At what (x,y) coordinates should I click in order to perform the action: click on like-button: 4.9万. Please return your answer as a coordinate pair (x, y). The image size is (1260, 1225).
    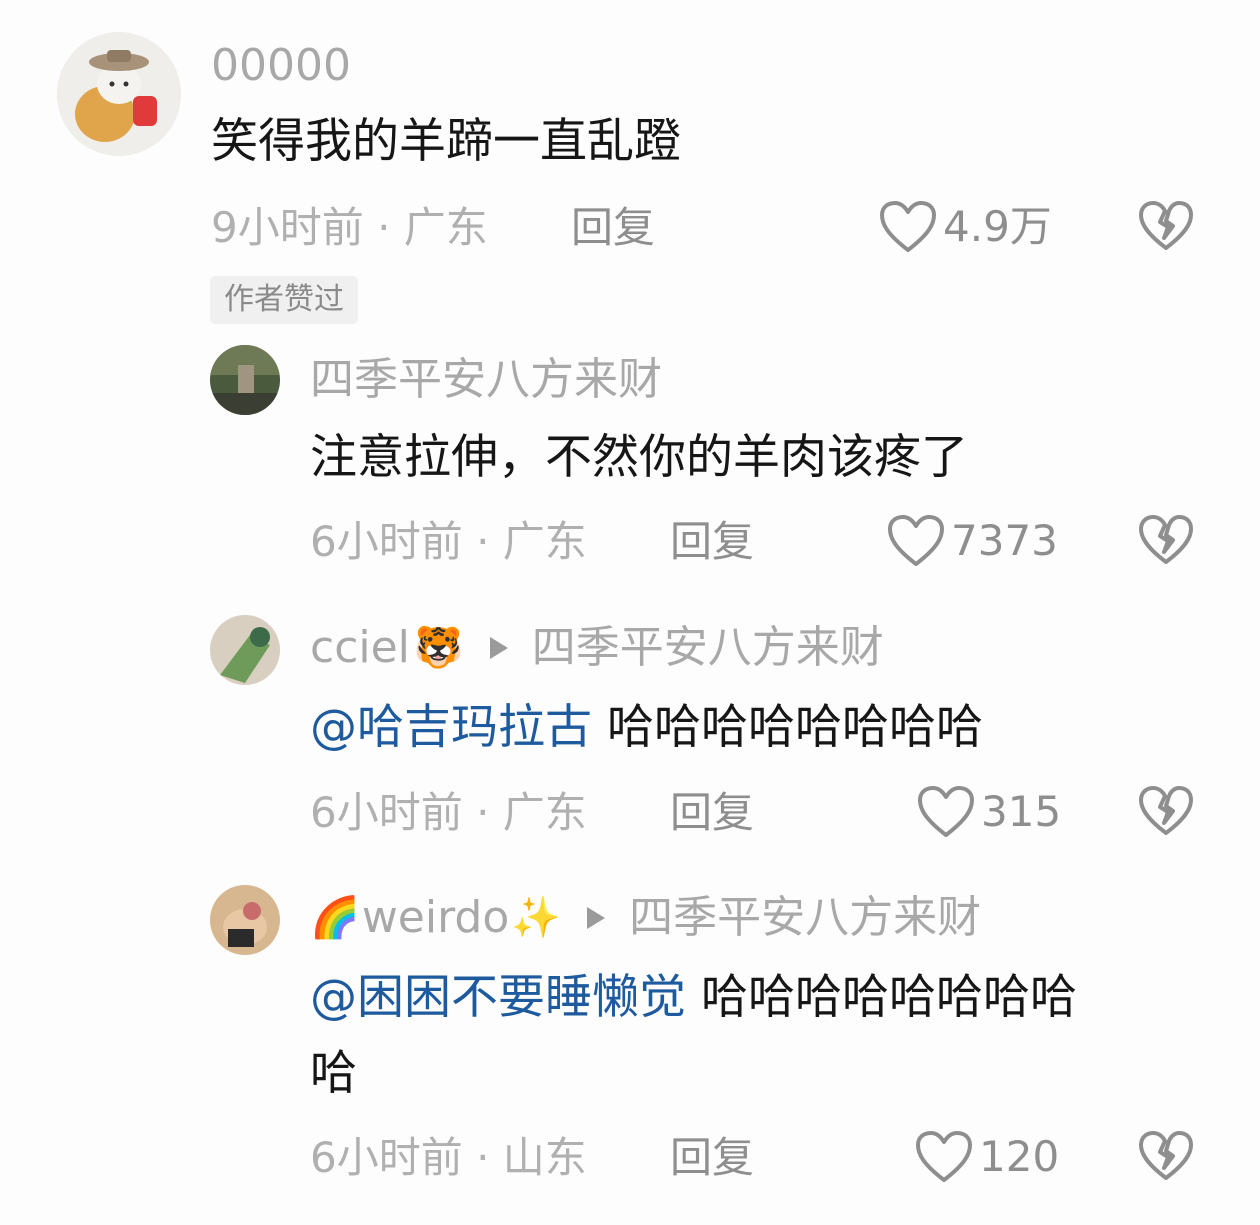
    Looking at the image, I should click on (965, 227).